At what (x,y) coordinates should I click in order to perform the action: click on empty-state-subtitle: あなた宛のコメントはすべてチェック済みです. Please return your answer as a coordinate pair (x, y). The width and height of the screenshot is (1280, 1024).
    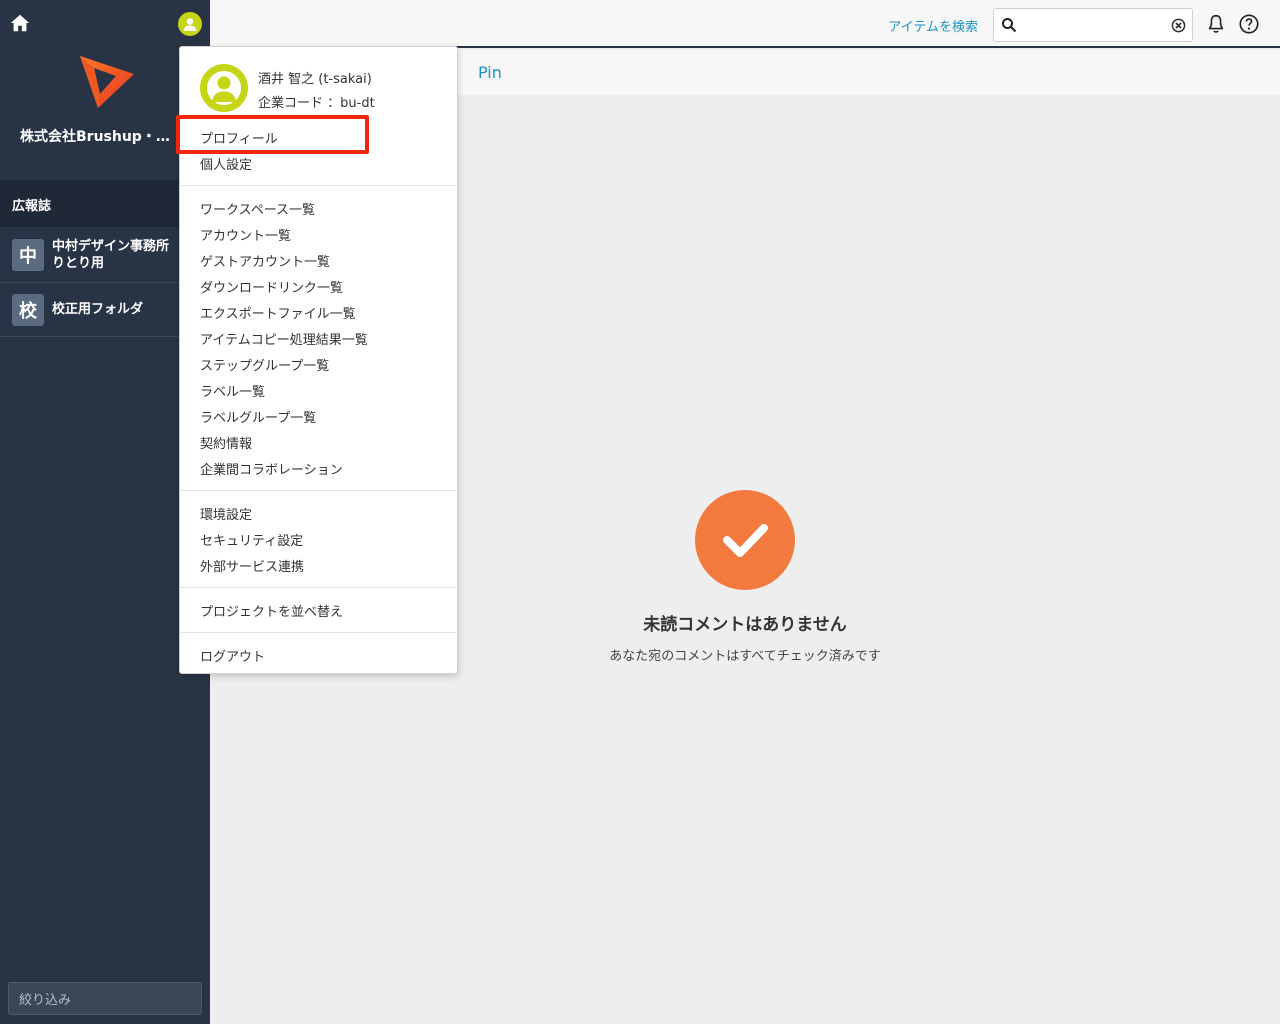
    Looking at the image, I should click on (745, 656).